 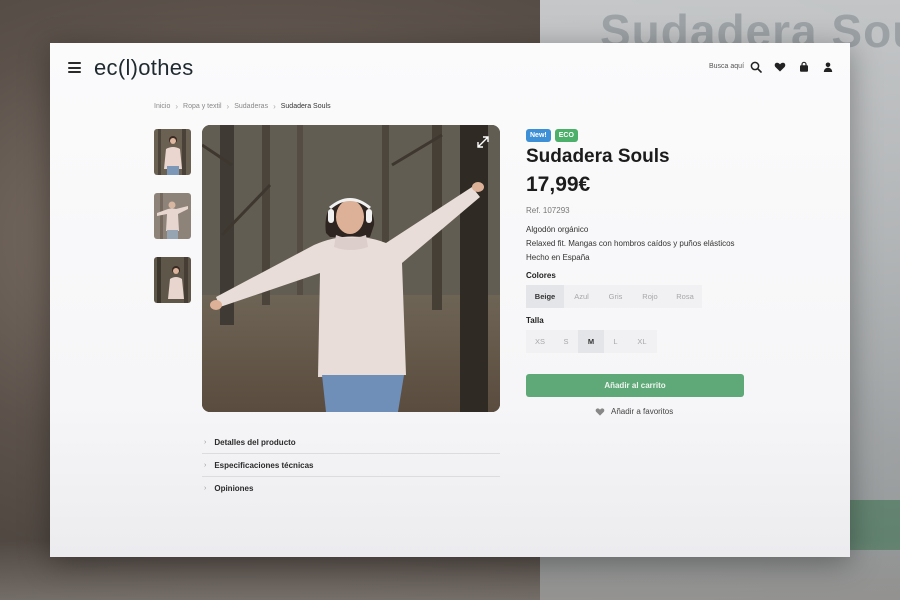 I want to click on add-to-favorites-link: Añadir a favoritos, so click(x=634, y=411).